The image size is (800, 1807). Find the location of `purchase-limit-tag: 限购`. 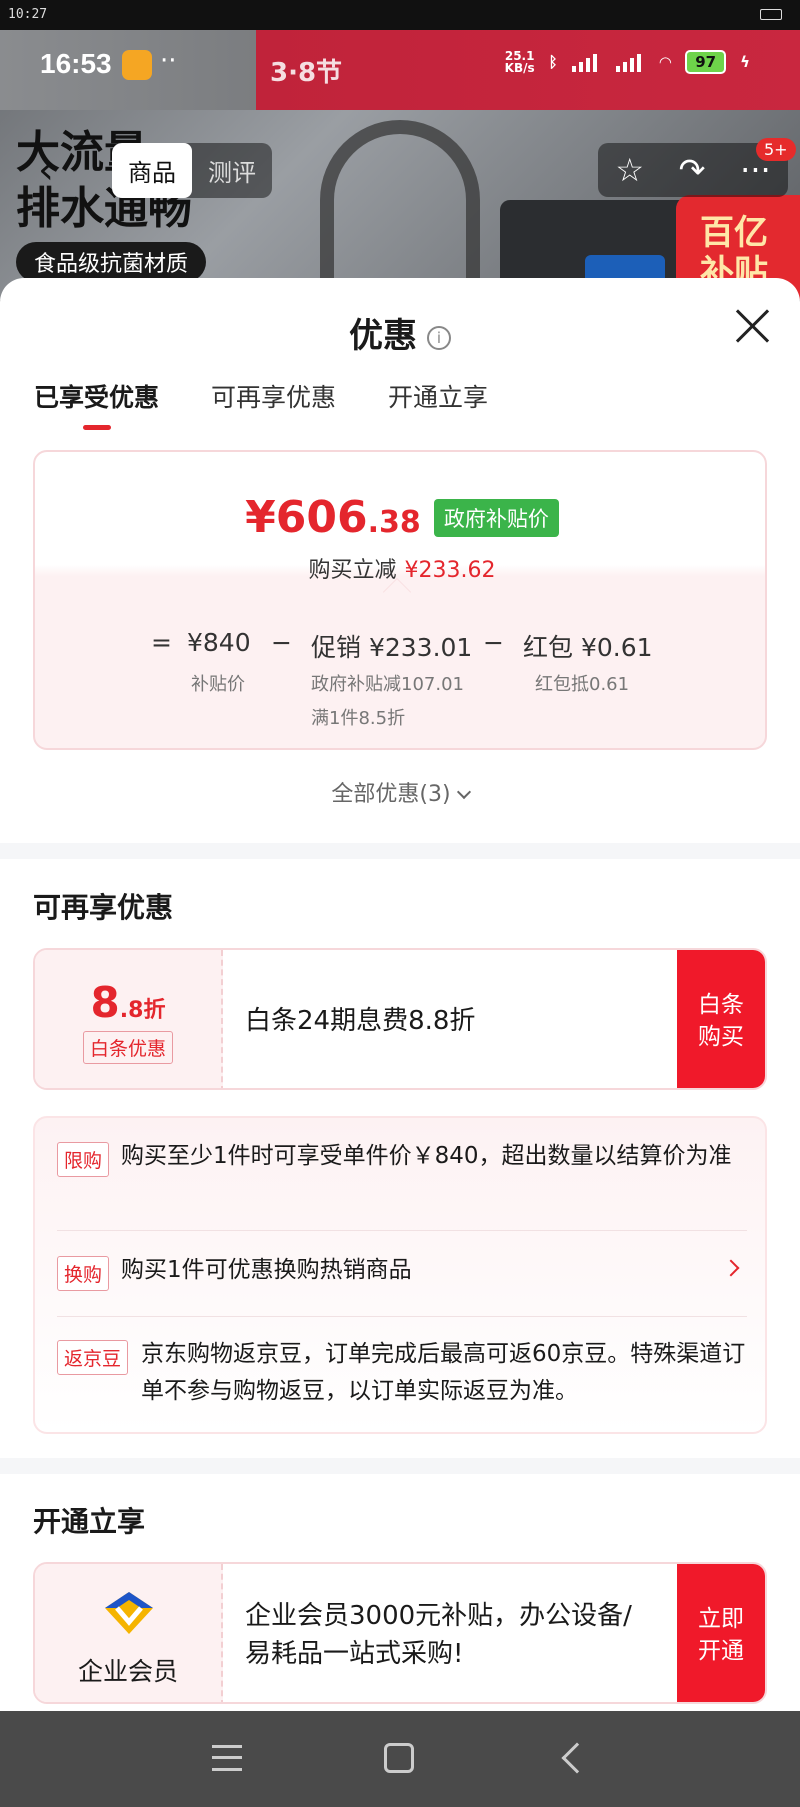

purchase-limit-tag: 限购 is located at coordinates (83, 1159).